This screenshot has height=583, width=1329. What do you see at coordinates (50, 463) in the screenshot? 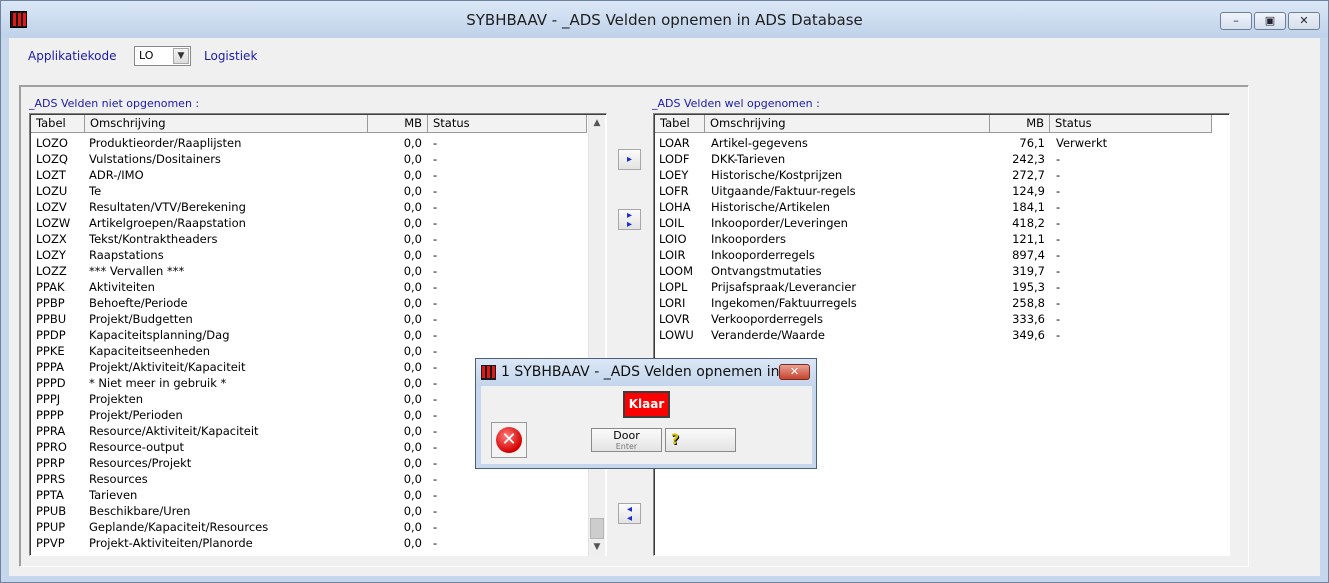
I see `row-tabel: PPRP` at bounding box center [50, 463].